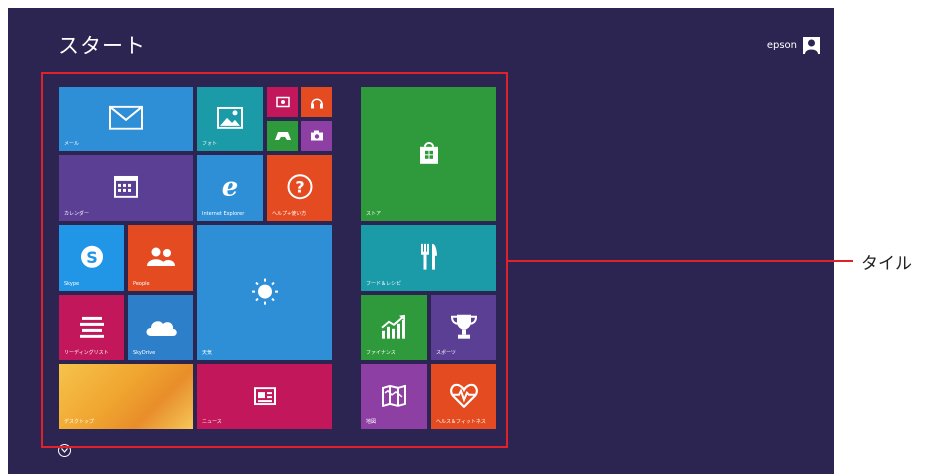 The width and height of the screenshot is (943, 474). I want to click on page-title: スタート, so click(102, 46).